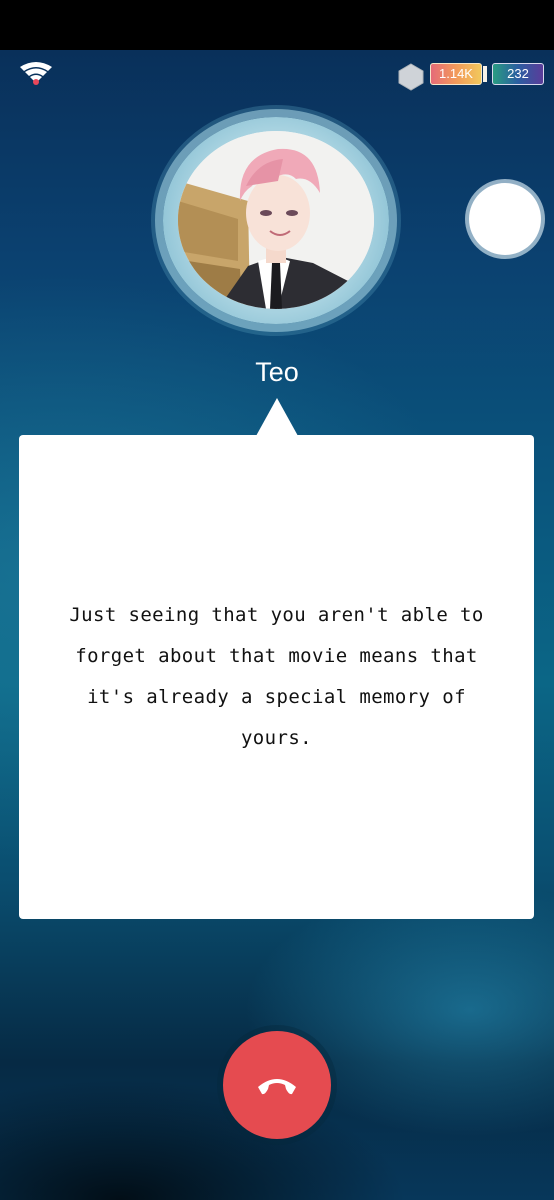 This screenshot has height=1200, width=554. I want to click on phone-hangup-icon, so click(277, 1087).